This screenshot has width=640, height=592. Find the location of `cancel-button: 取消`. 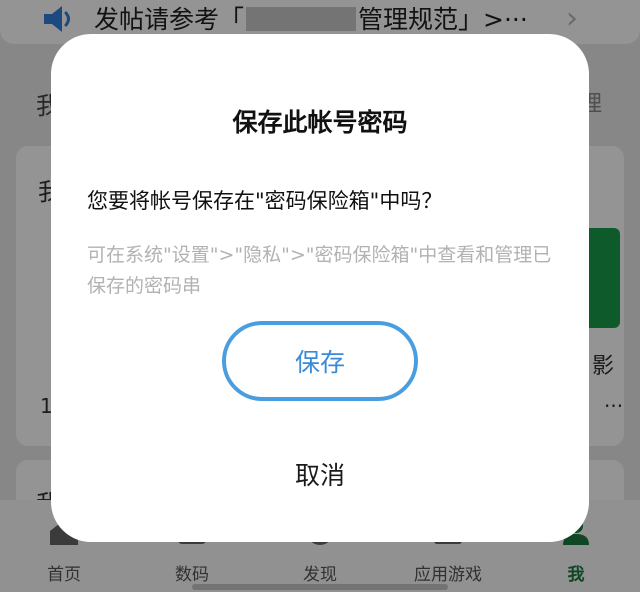

cancel-button: 取消 is located at coordinates (320, 474).